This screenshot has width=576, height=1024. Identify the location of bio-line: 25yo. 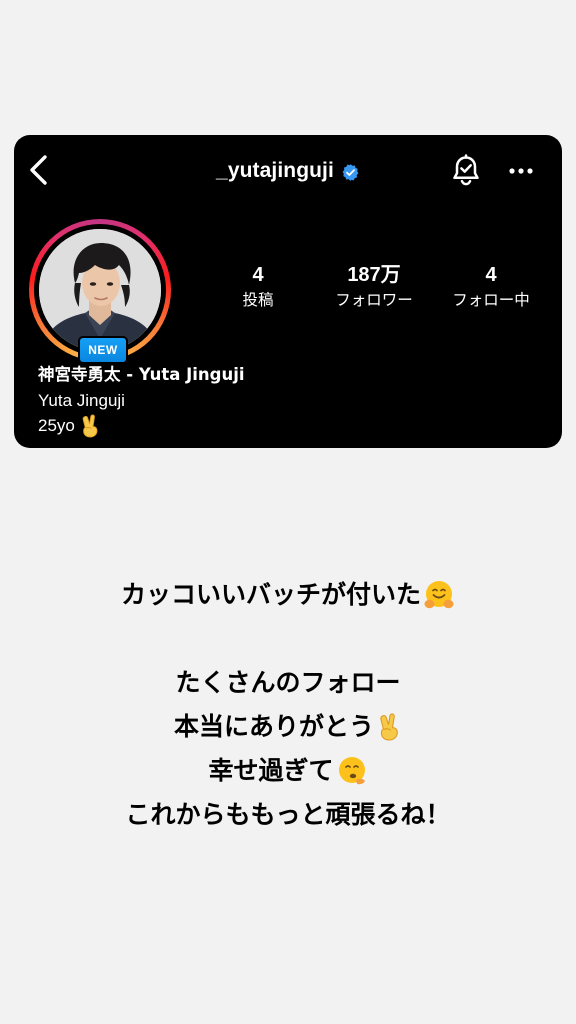
(69, 426).